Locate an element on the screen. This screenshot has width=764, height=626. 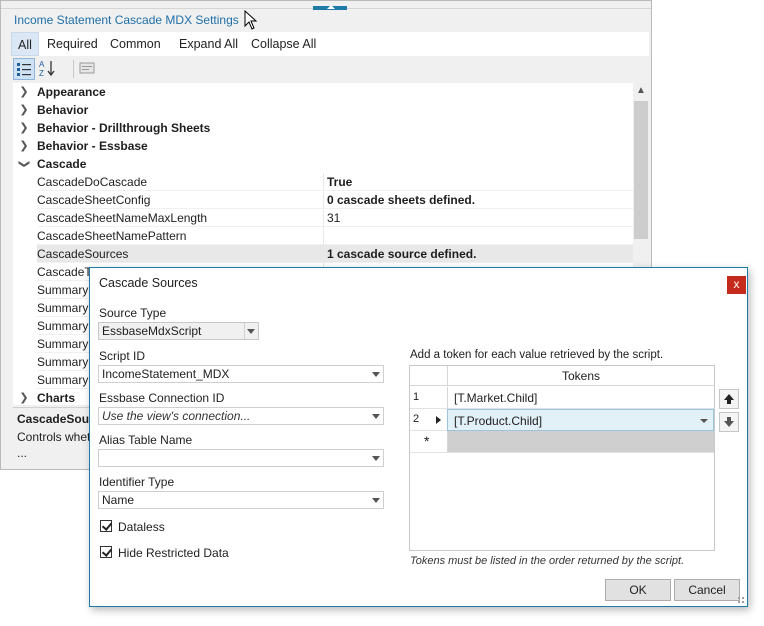
resize-grip-icon is located at coordinates (741, 600).